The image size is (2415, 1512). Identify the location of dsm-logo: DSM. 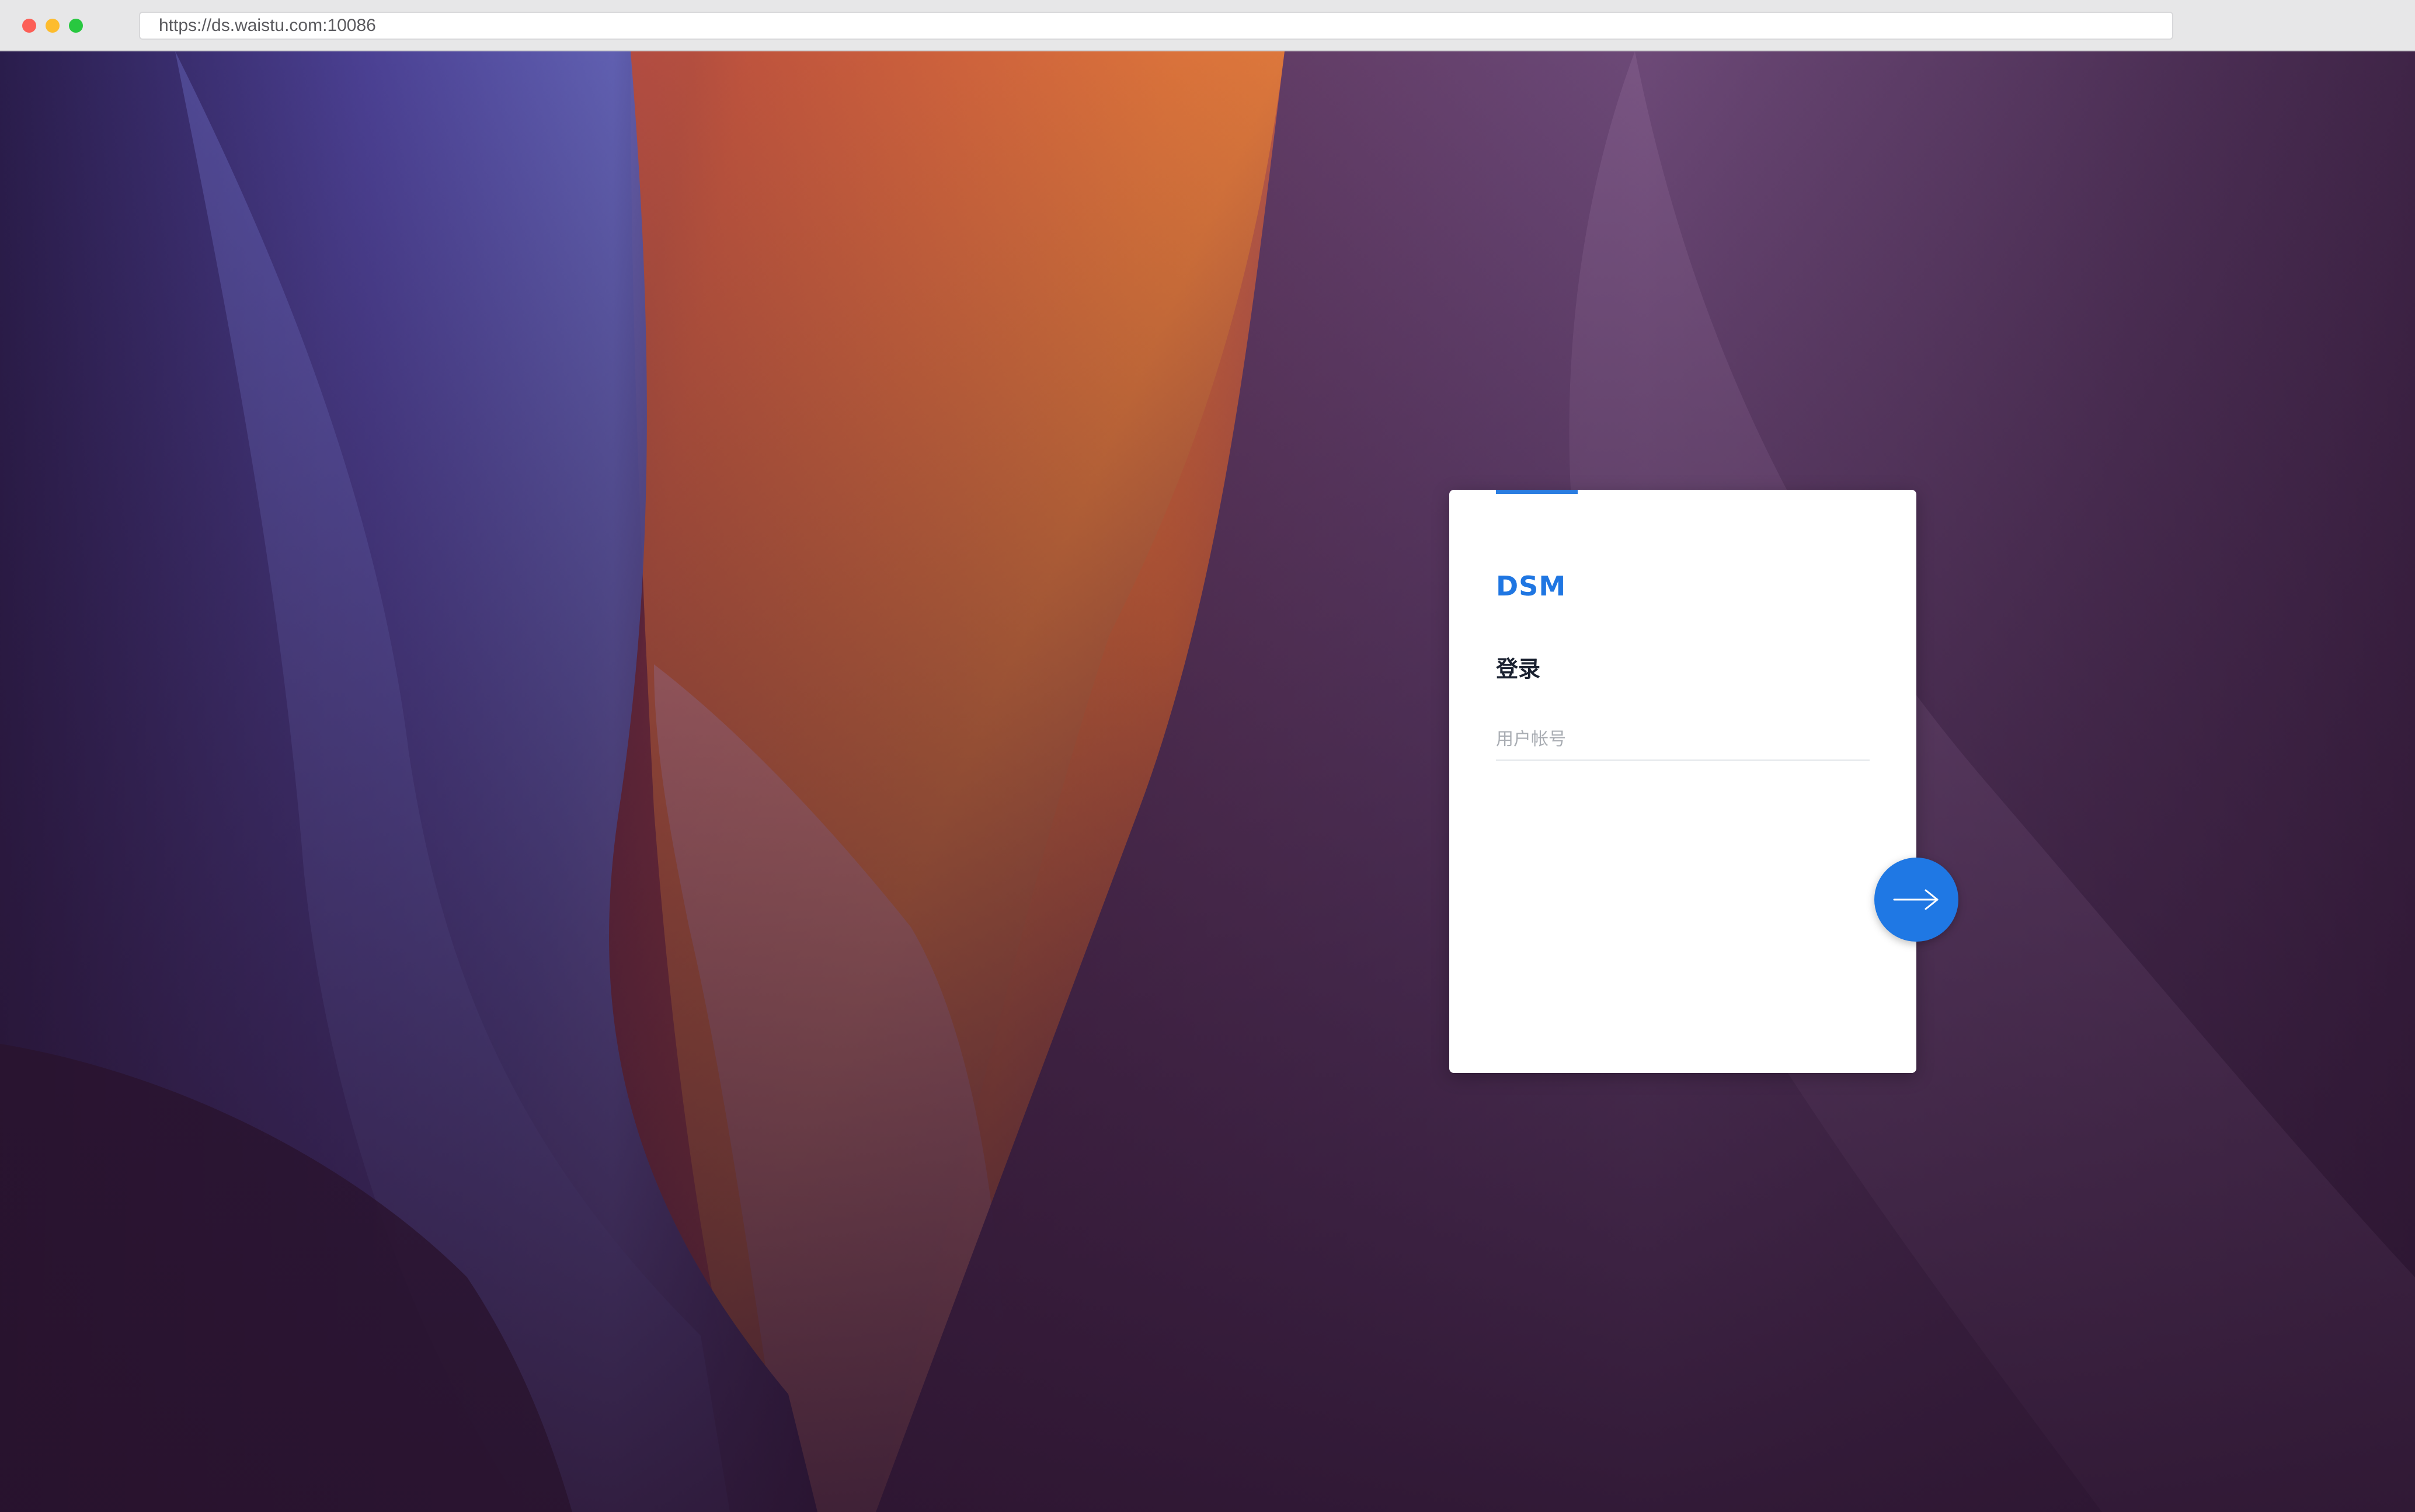
(1531, 586).